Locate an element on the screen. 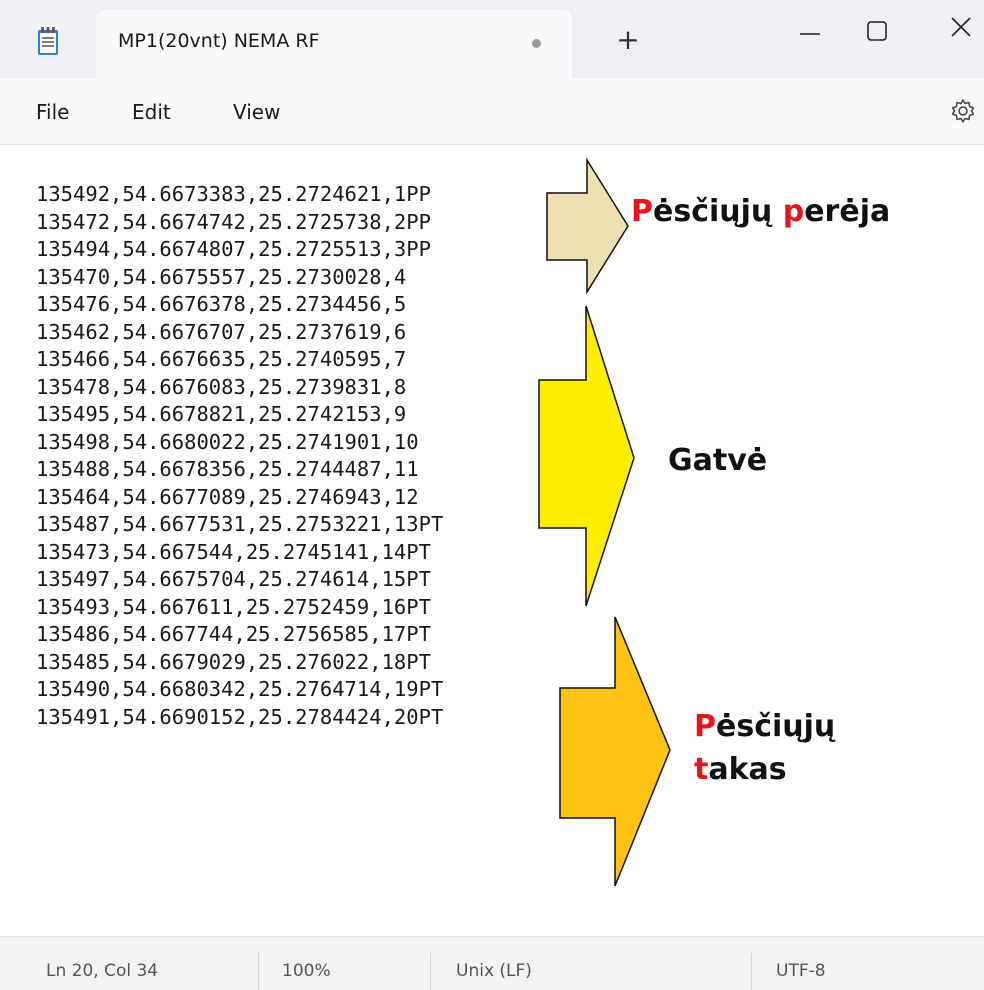  path-label-line2: akas is located at coordinates (747, 769).